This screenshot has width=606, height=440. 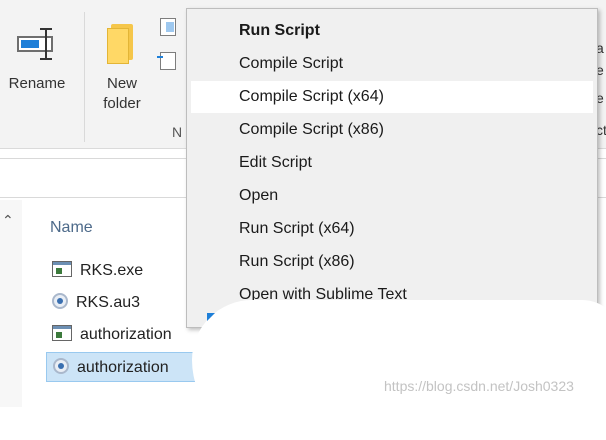 I want to click on menu-item-edit-script: Edit Script, so click(x=392, y=163).